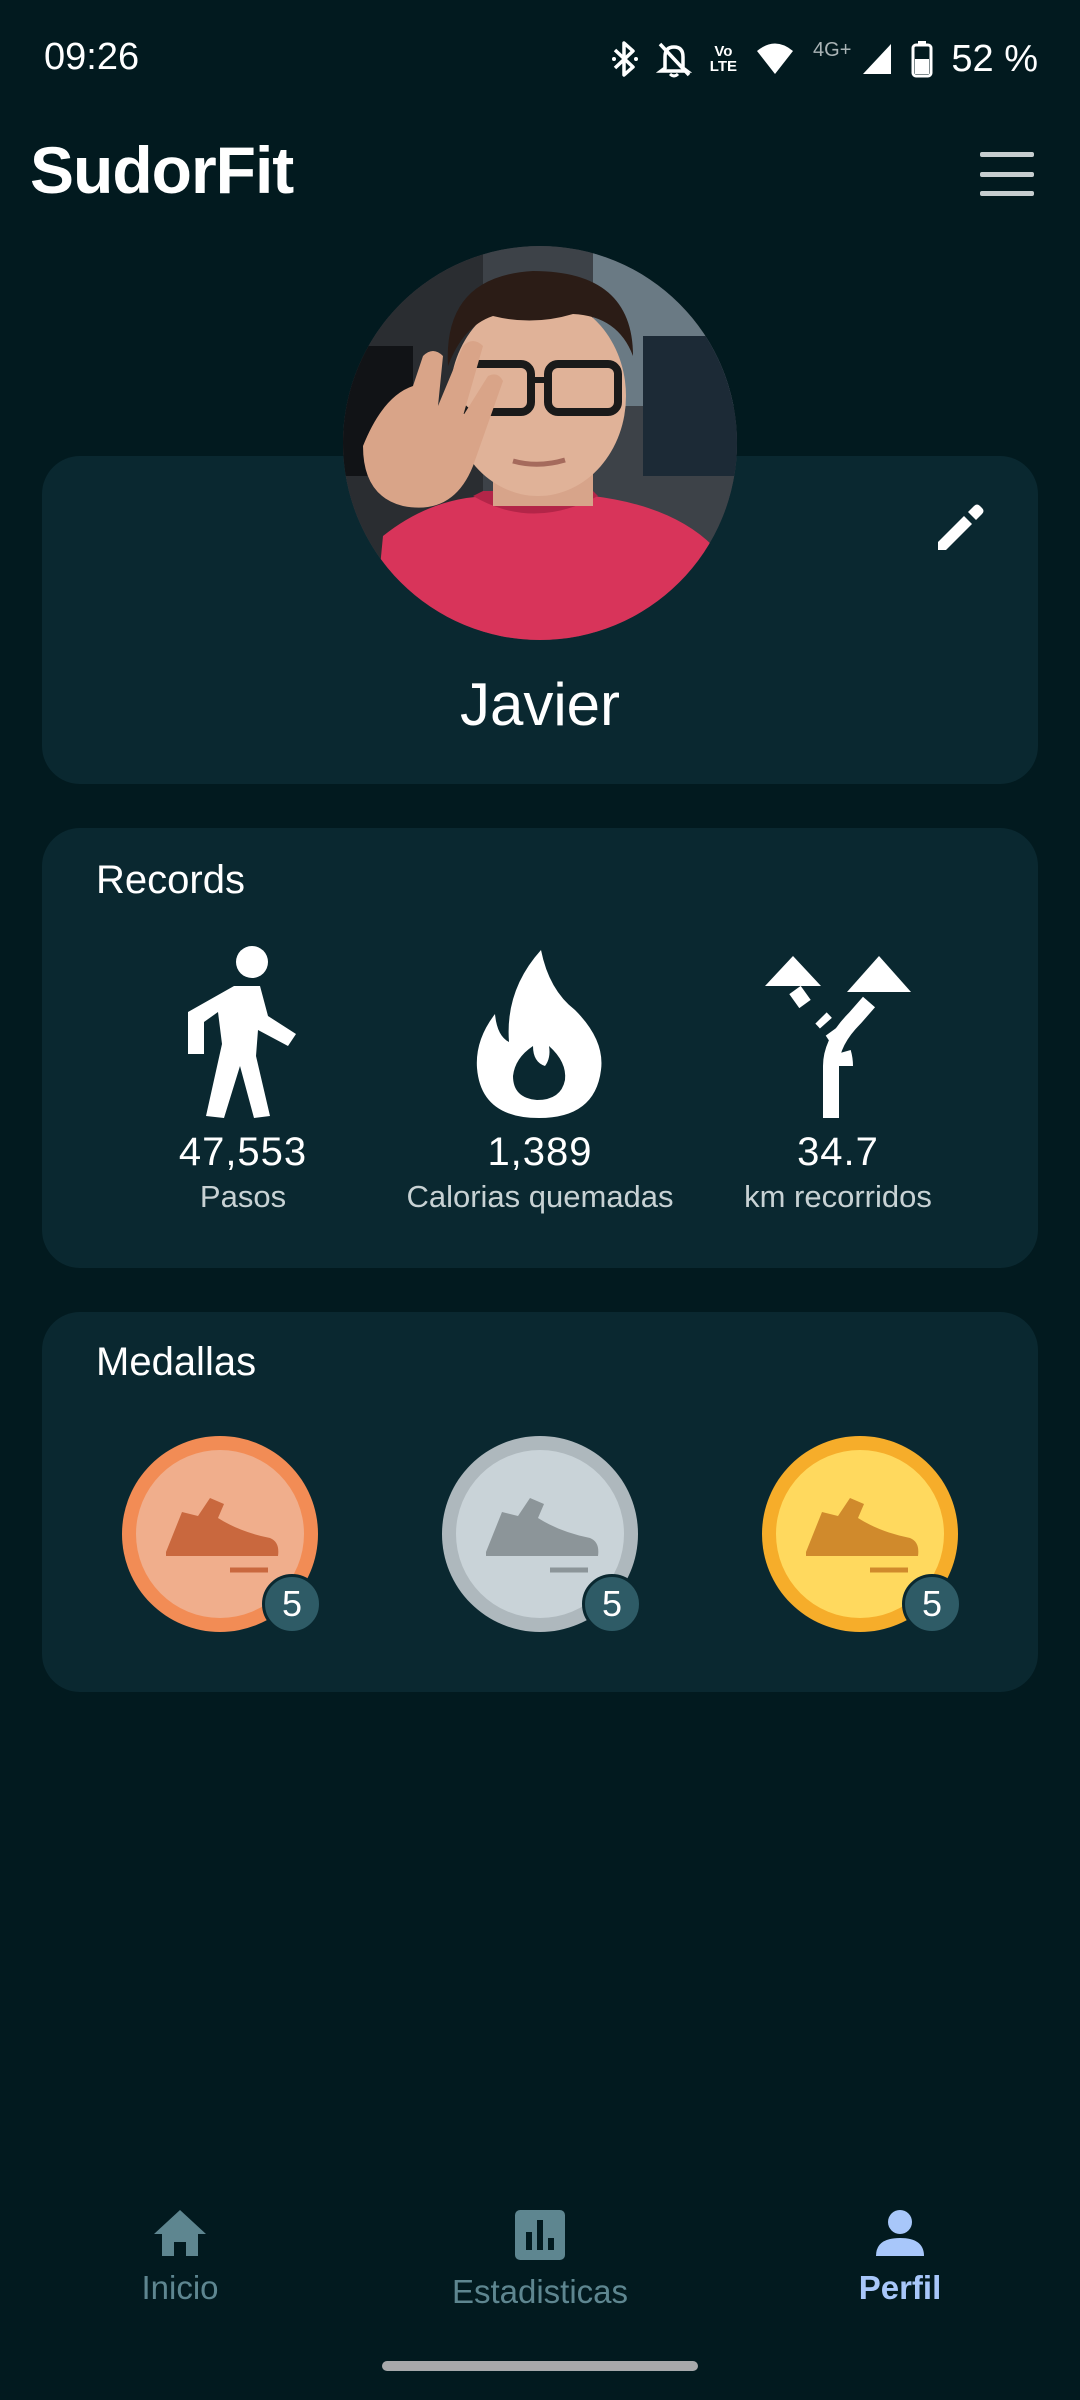 The image size is (1080, 2400). I want to click on distance-label: km recorridos, so click(838, 1196).